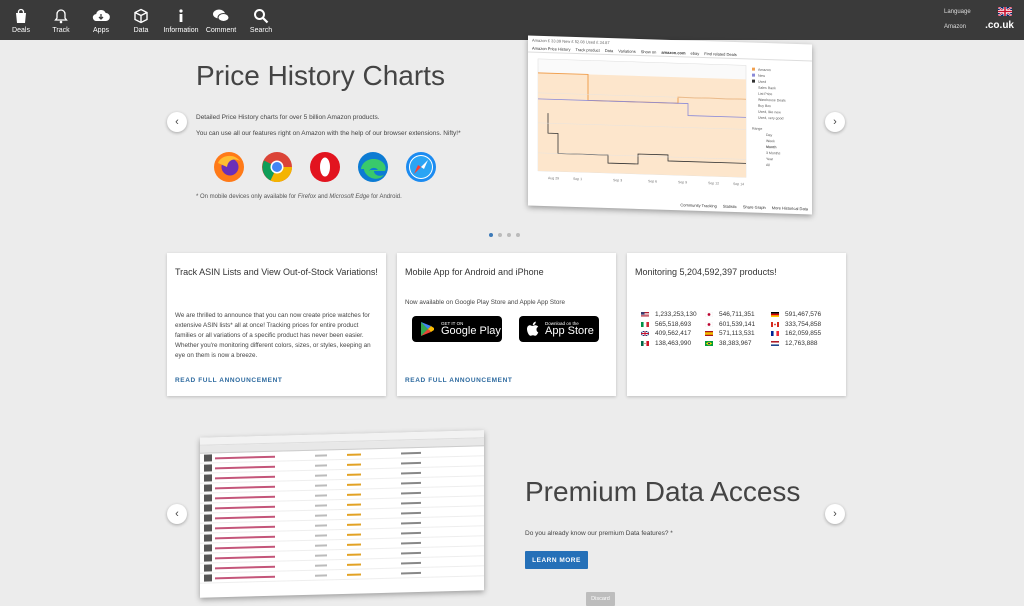 This screenshot has height=606, width=1024. Describe the element at coordinates (221, 16) in the screenshot. I see `comment-icon` at that location.